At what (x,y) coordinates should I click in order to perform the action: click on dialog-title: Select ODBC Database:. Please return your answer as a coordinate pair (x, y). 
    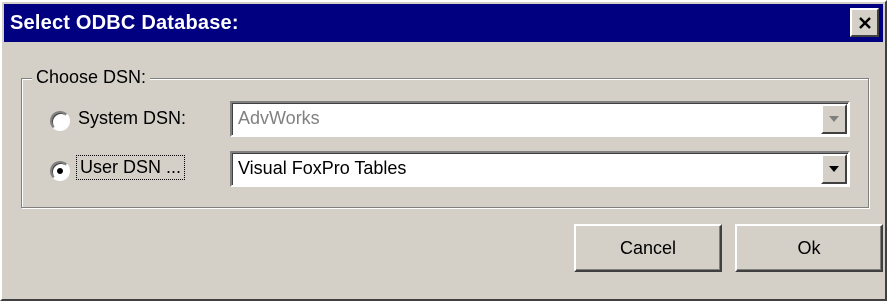
    Looking at the image, I should click on (124, 22).